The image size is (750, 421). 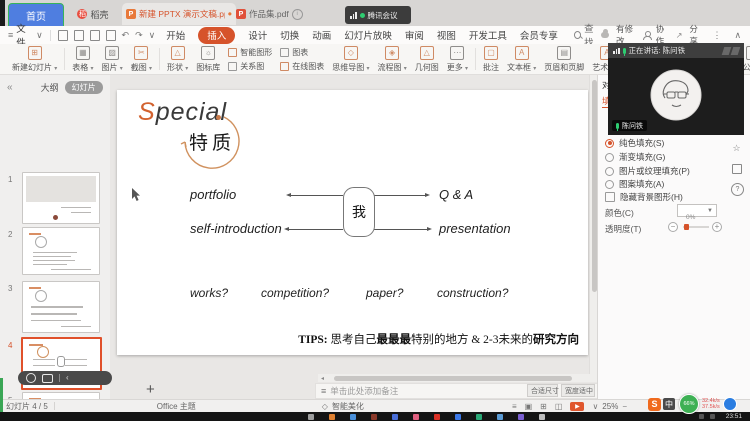 I want to click on transparency-minus-button: −, so click(x=673, y=227).